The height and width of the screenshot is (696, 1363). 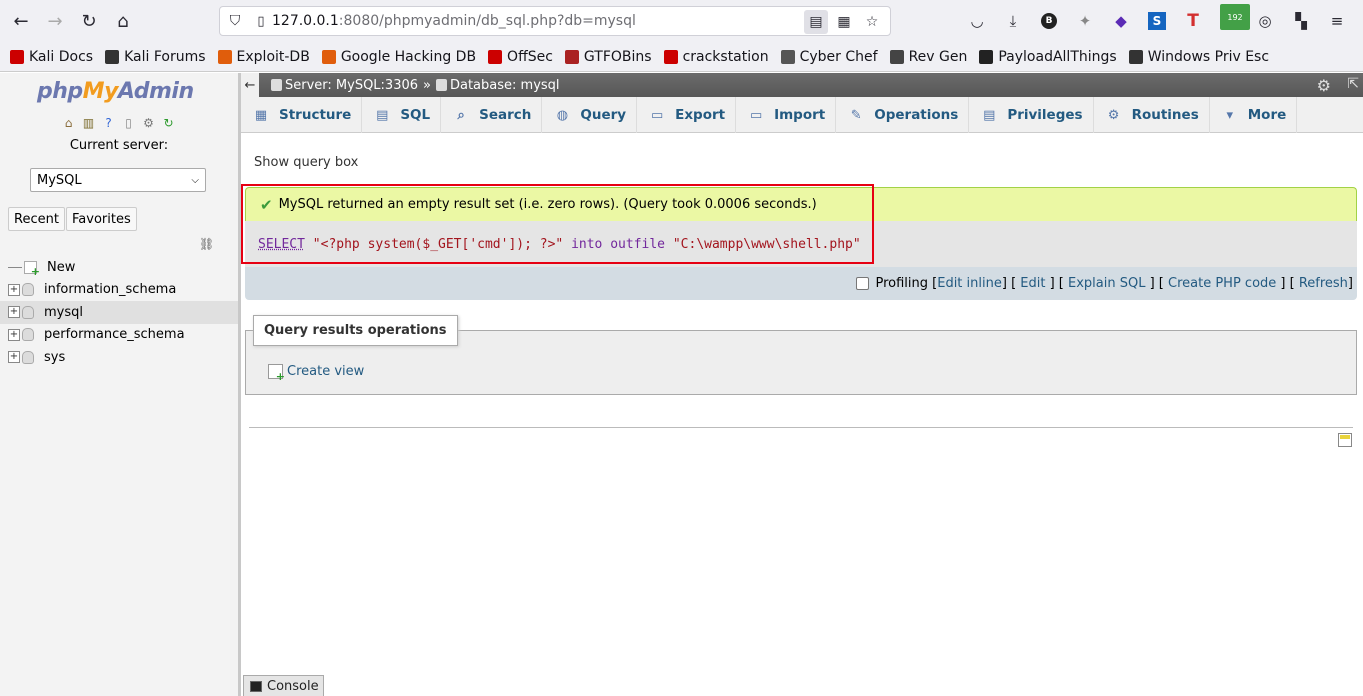 I want to click on tab-import: ▭ Import, so click(x=786, y=115).